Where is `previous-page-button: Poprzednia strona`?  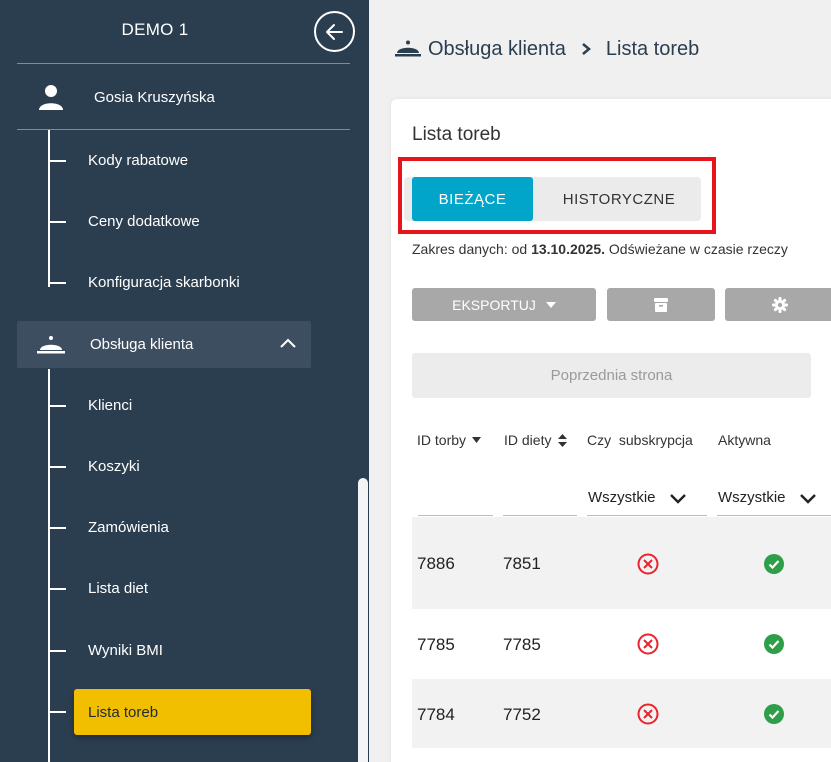
previous-page-button: Poprzednia strona is located at coordinates (611, 375).